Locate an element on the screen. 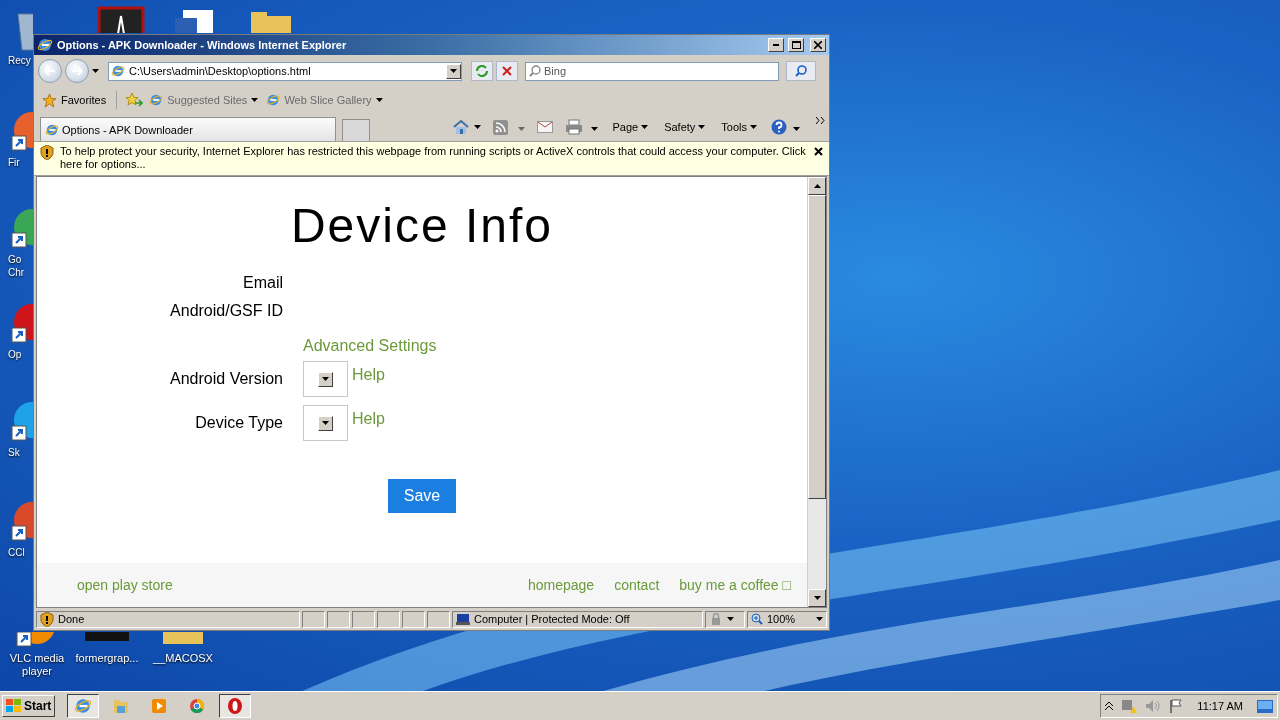 The image size is (1280, 720). help-icon is located at coordinates (779, 127).